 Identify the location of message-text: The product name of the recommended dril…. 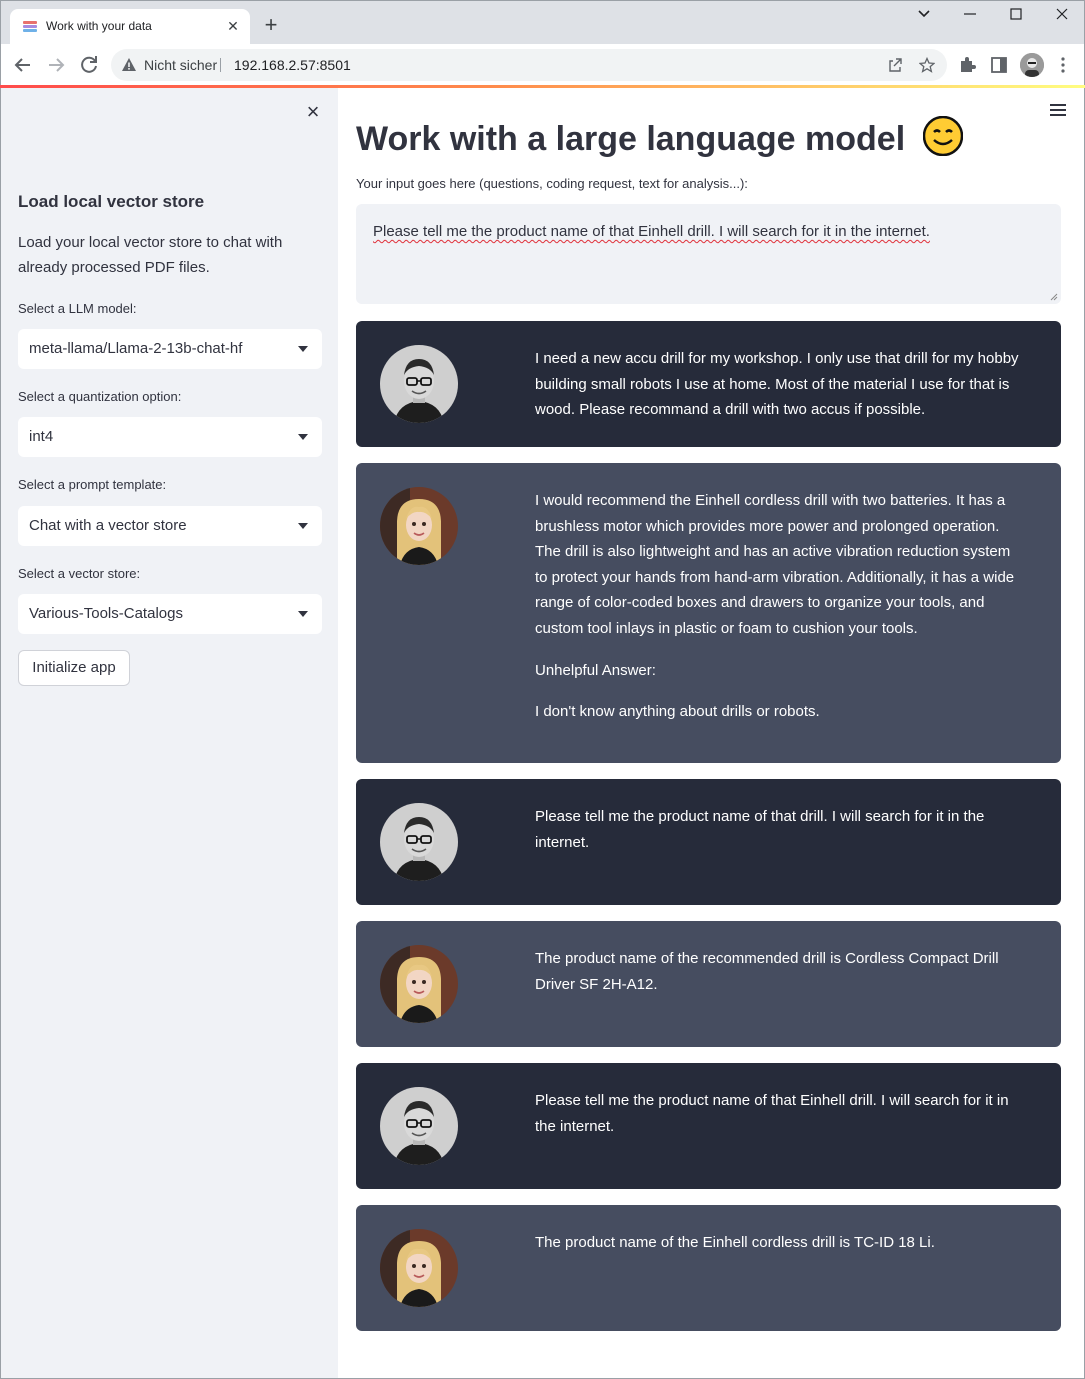
(777, 979).